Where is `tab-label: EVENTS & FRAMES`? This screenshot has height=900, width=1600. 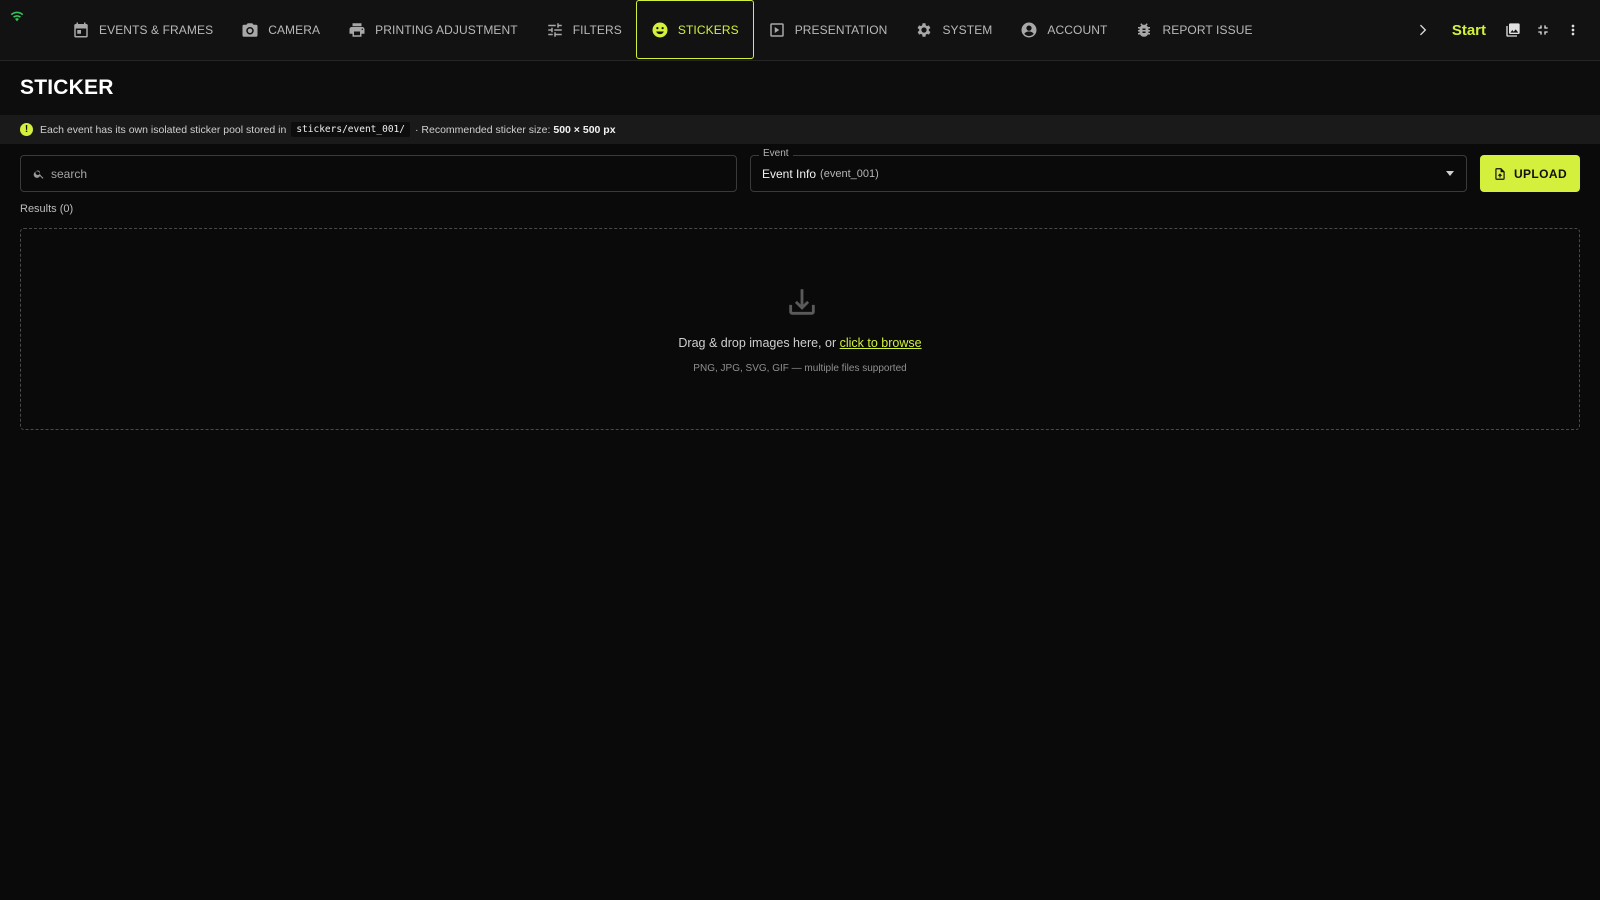
tab-label: EVENTS & FRAMES is located at coordinates (156, 30).